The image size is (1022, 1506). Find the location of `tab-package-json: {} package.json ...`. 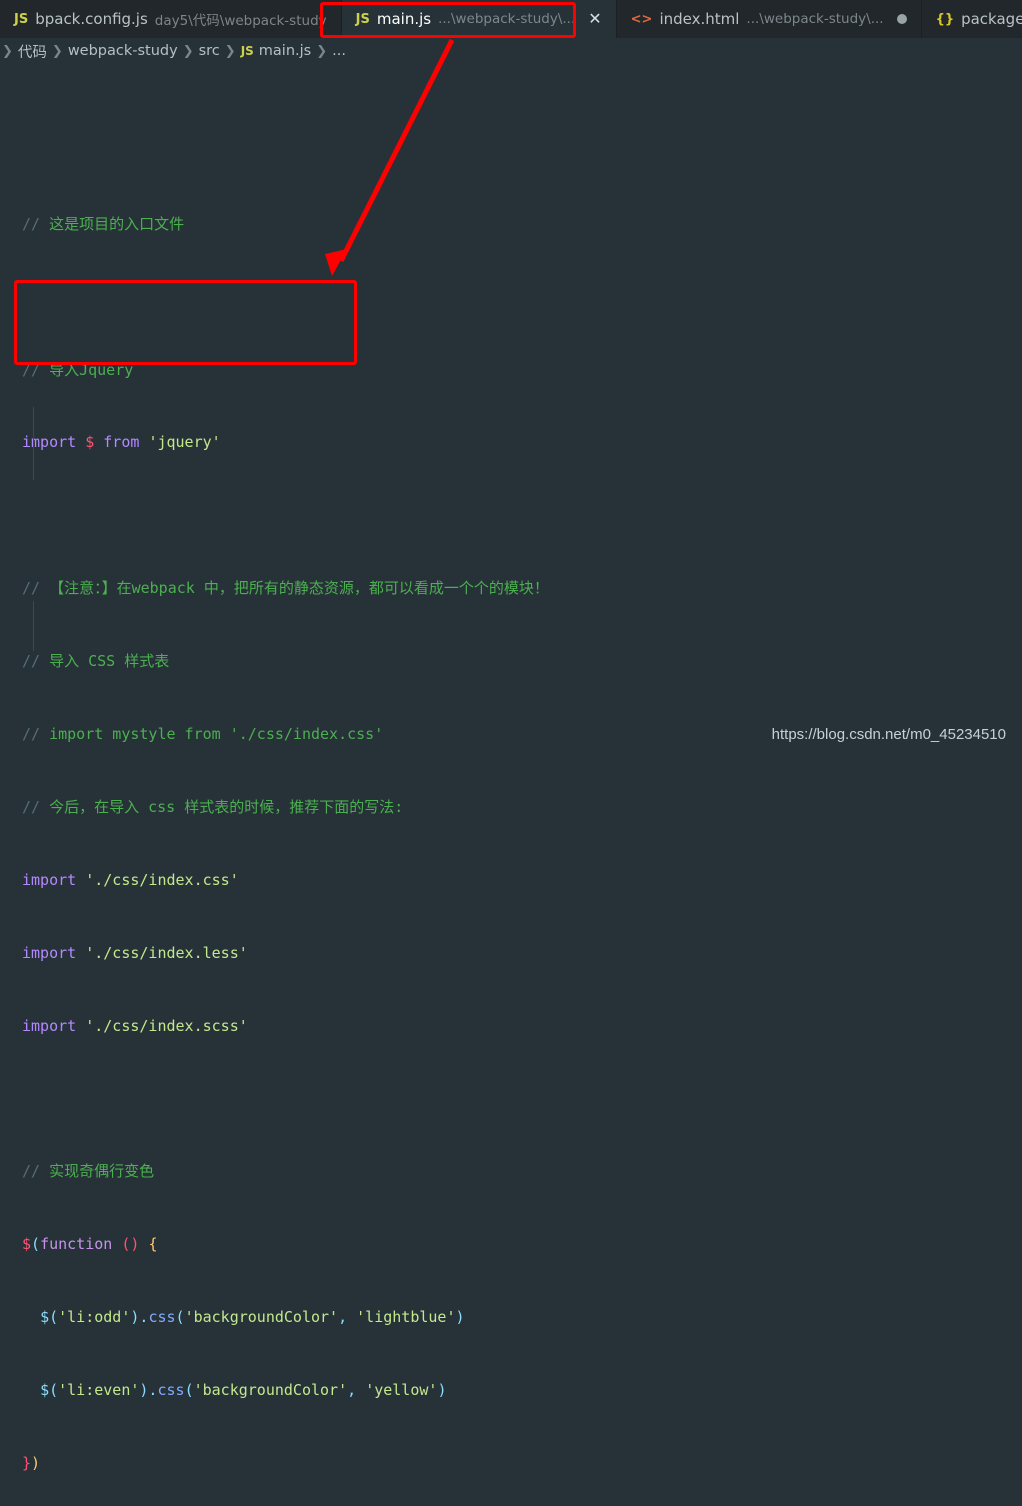

tab-package-json: {} package.json ... is located at coordinates (971, 19).